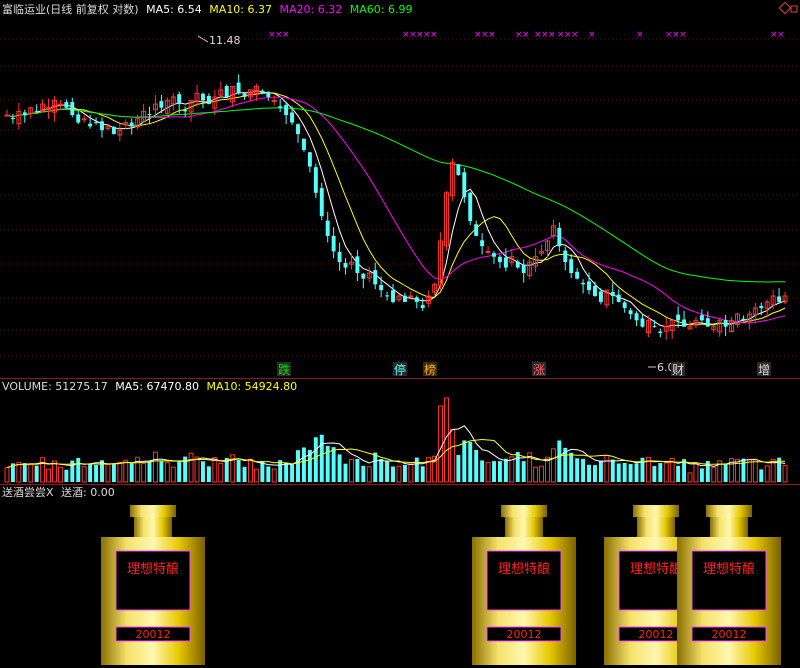 The image size is (800, 668). I want to click on jar-brand-label: 理想特酿, so click(656, 569).